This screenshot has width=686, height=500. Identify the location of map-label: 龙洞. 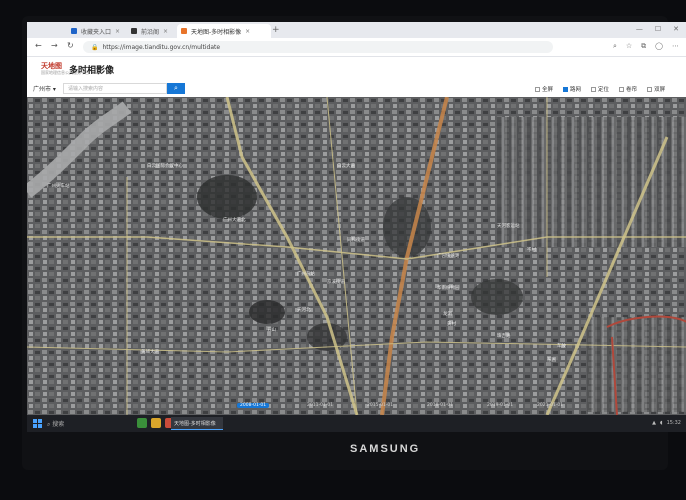
(447, 314).